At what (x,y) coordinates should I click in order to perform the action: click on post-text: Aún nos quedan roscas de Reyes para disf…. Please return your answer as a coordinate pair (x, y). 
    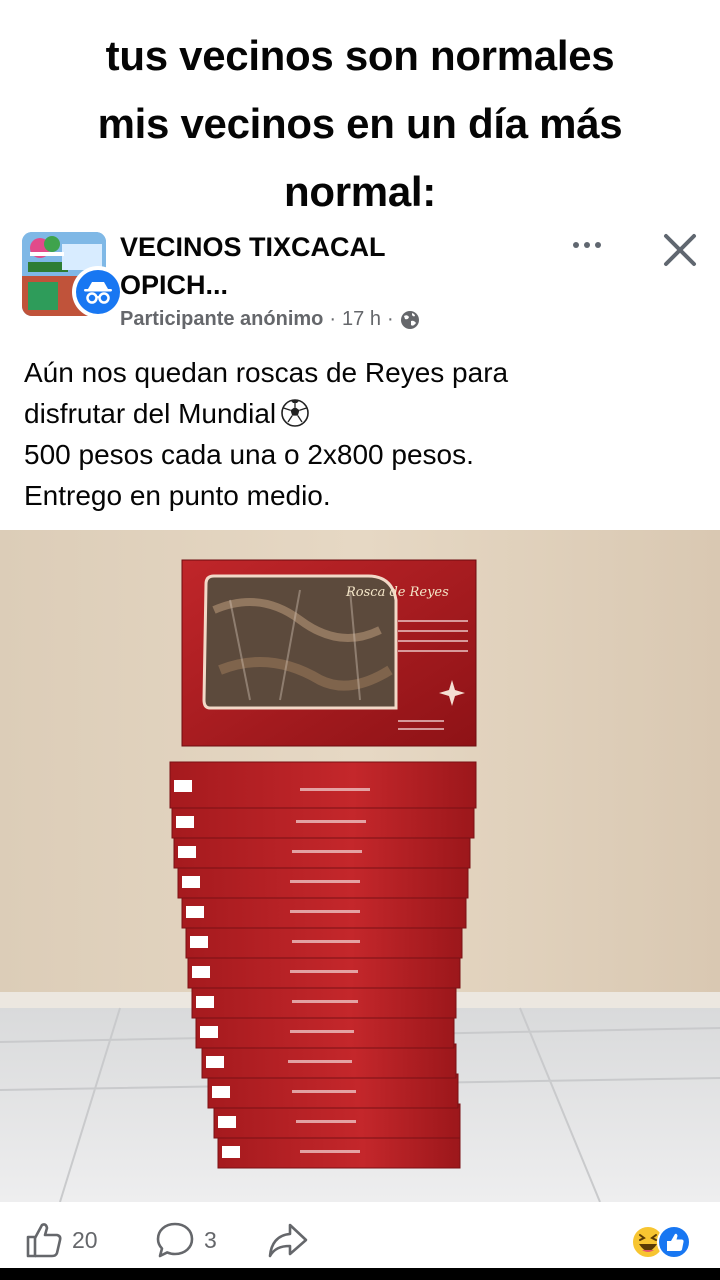
    Looking at the image, I should click on (354, 434).